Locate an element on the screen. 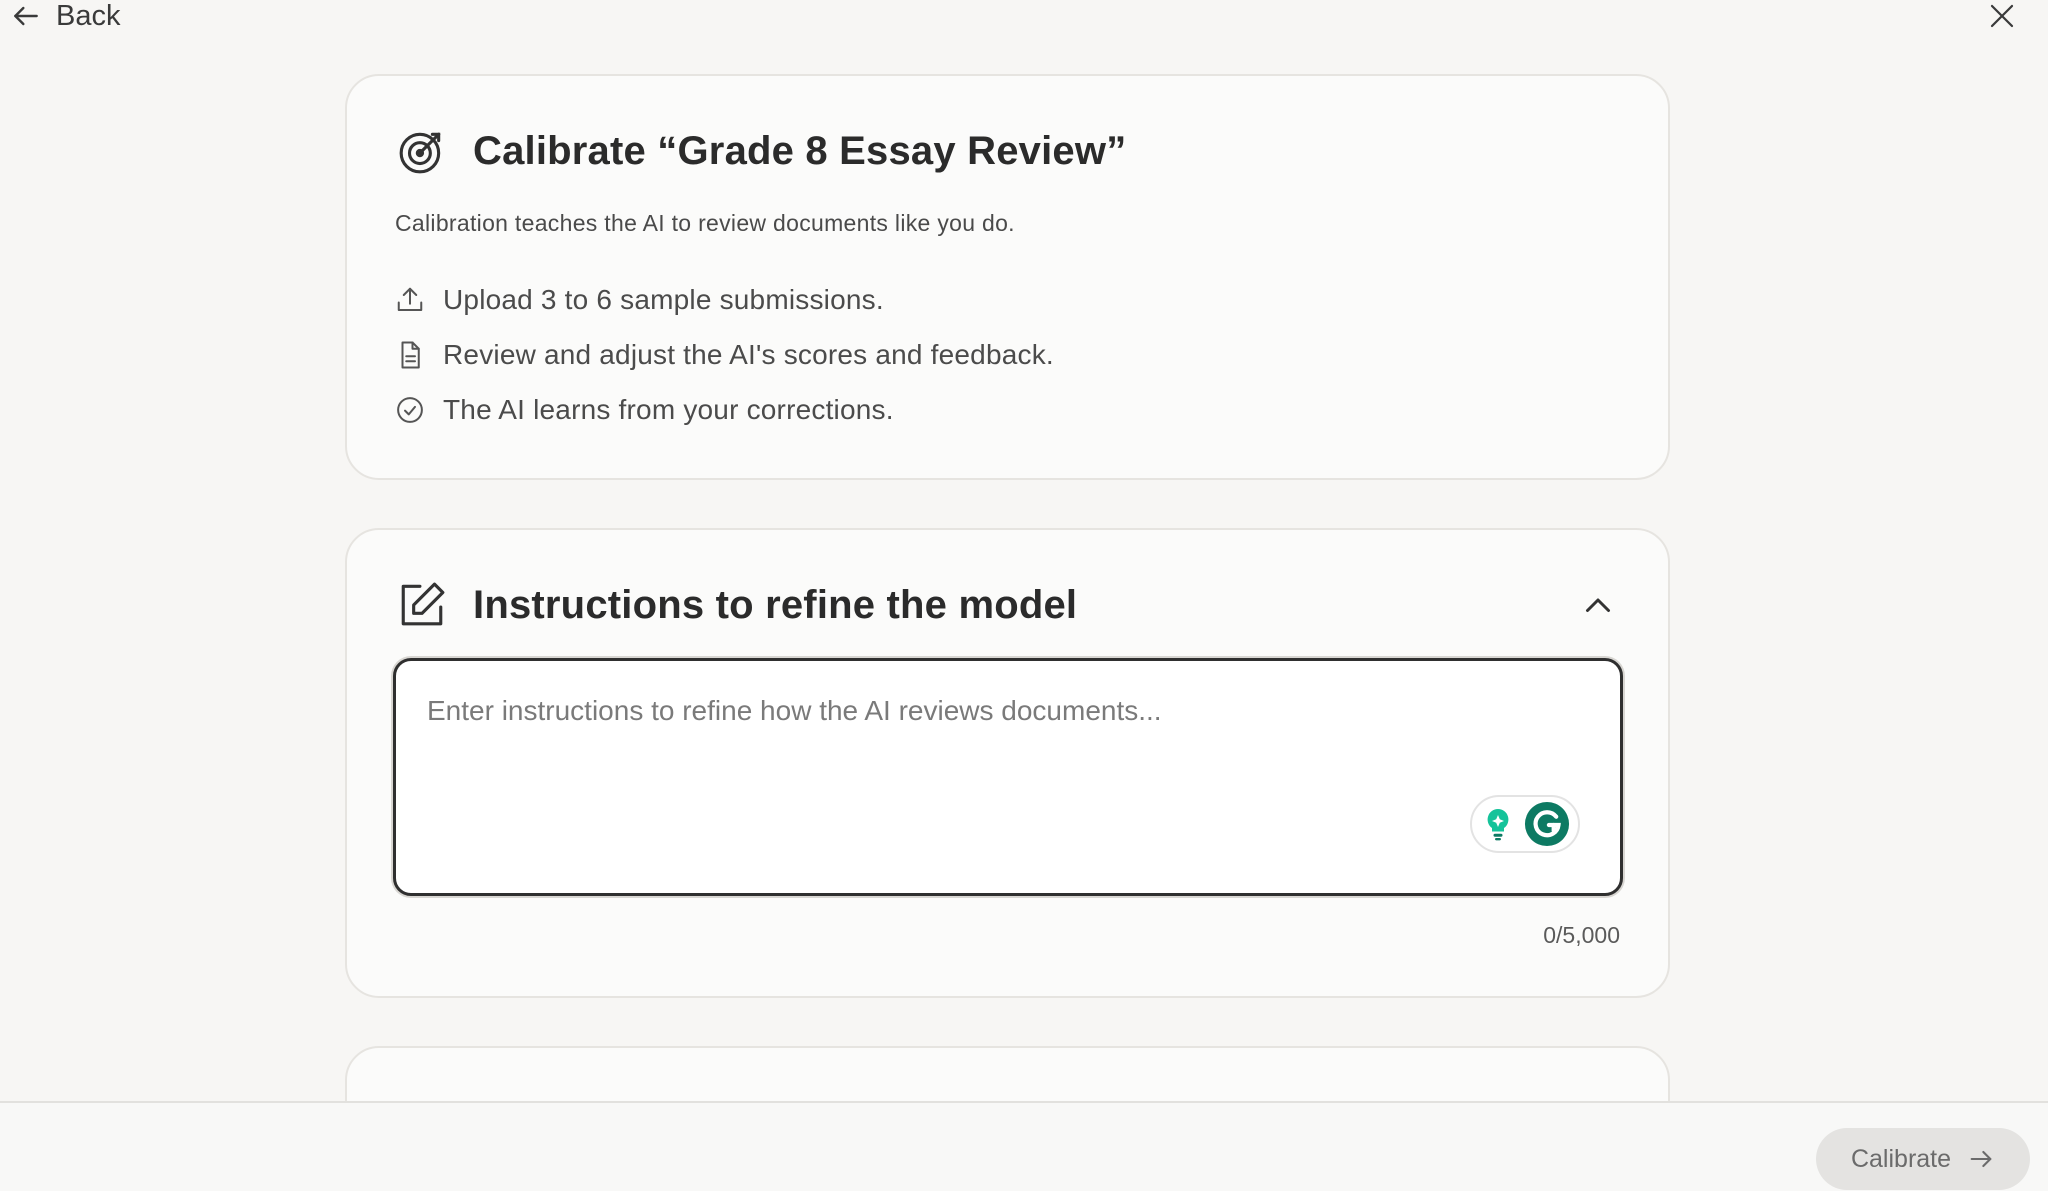 The image size is (2048, 1191). edit-icon is located at coordinates (422, 605).